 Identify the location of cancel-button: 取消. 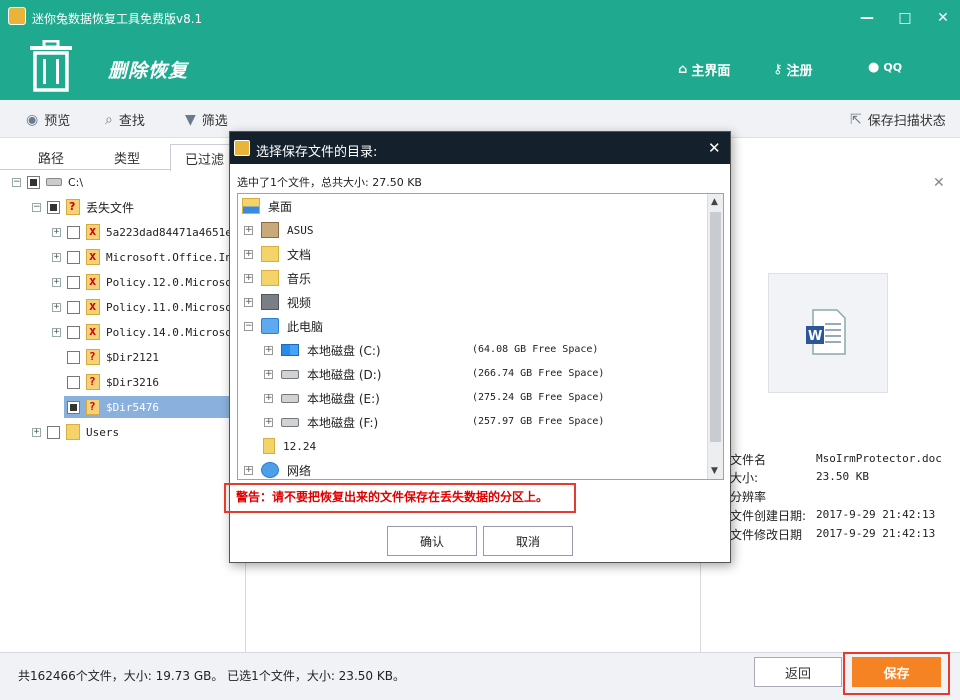
(528, 541).